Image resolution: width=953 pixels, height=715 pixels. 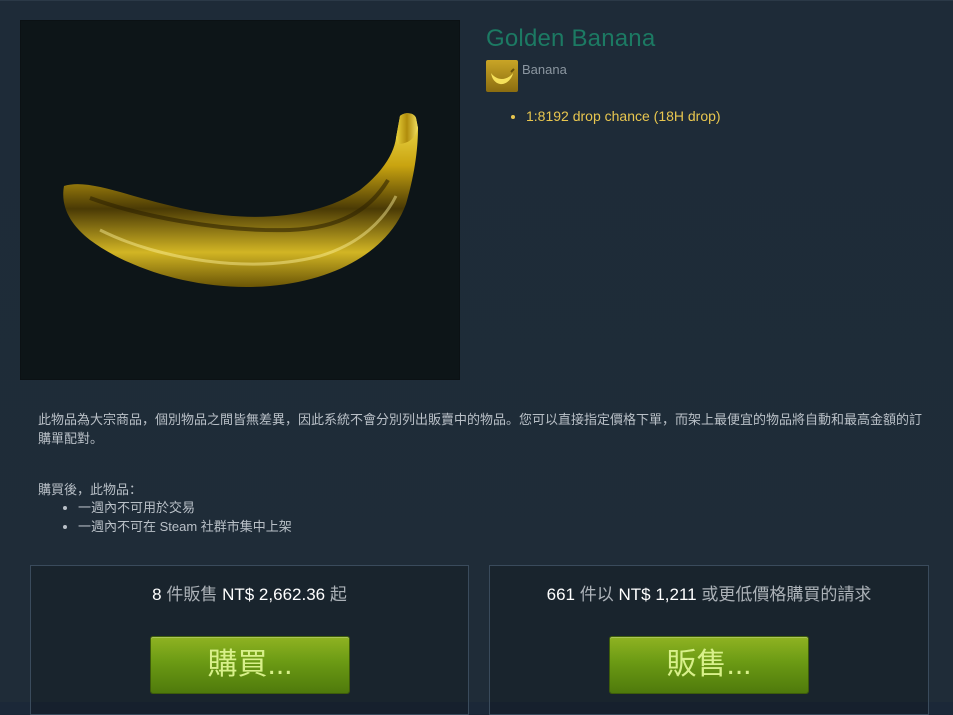 What do you see at coordinates (623, 116) in the screenshot?
I see `description-item: 1:8192 drop chance (18H drop)` at bounding box center [623, 116].